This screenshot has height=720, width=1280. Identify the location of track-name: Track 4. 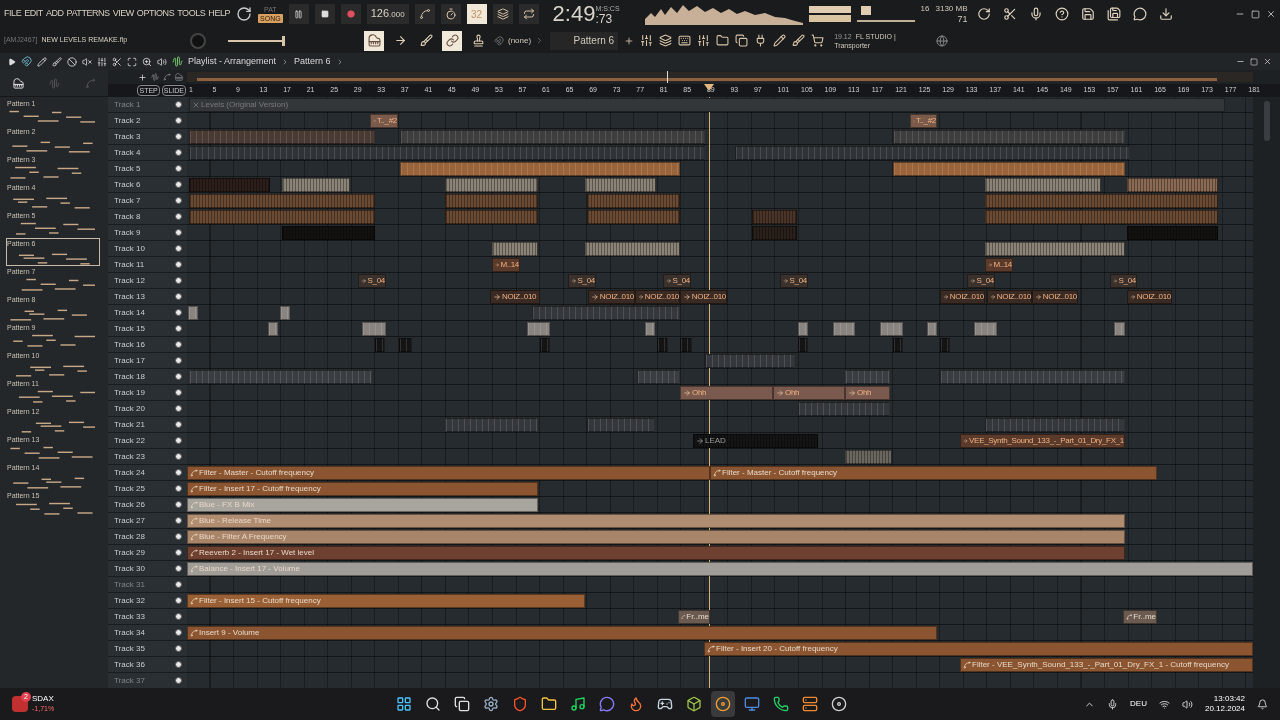
(127, 152).